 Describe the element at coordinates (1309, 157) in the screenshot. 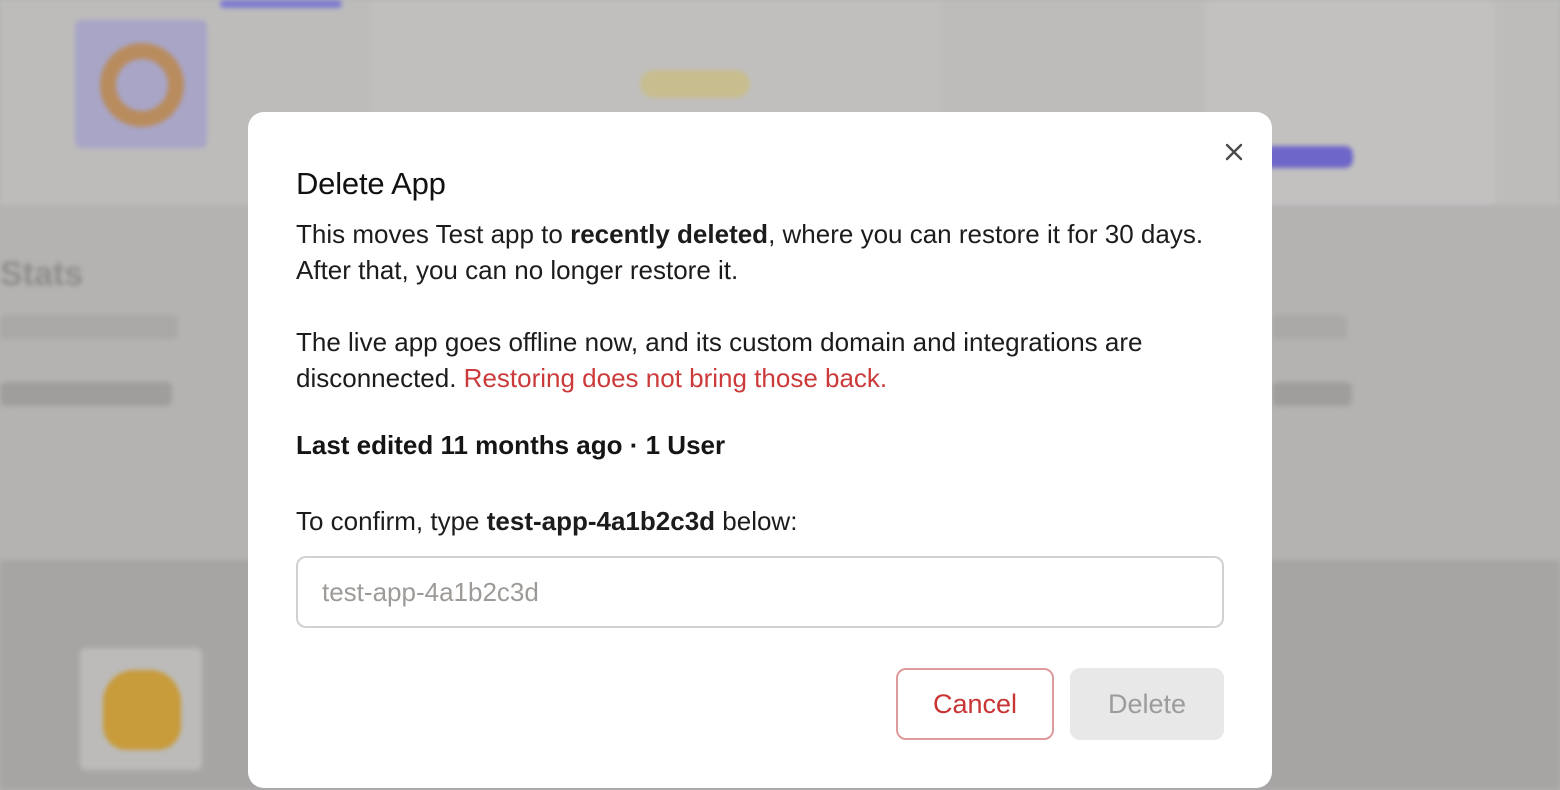

I see `background-primary-button` at that location.